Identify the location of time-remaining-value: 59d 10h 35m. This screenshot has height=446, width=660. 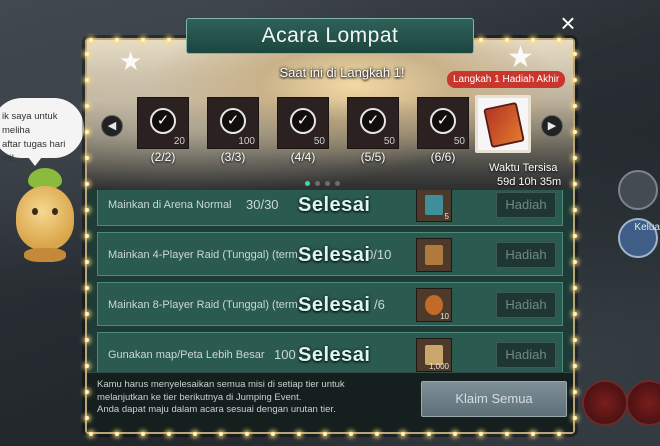
(529, 182).